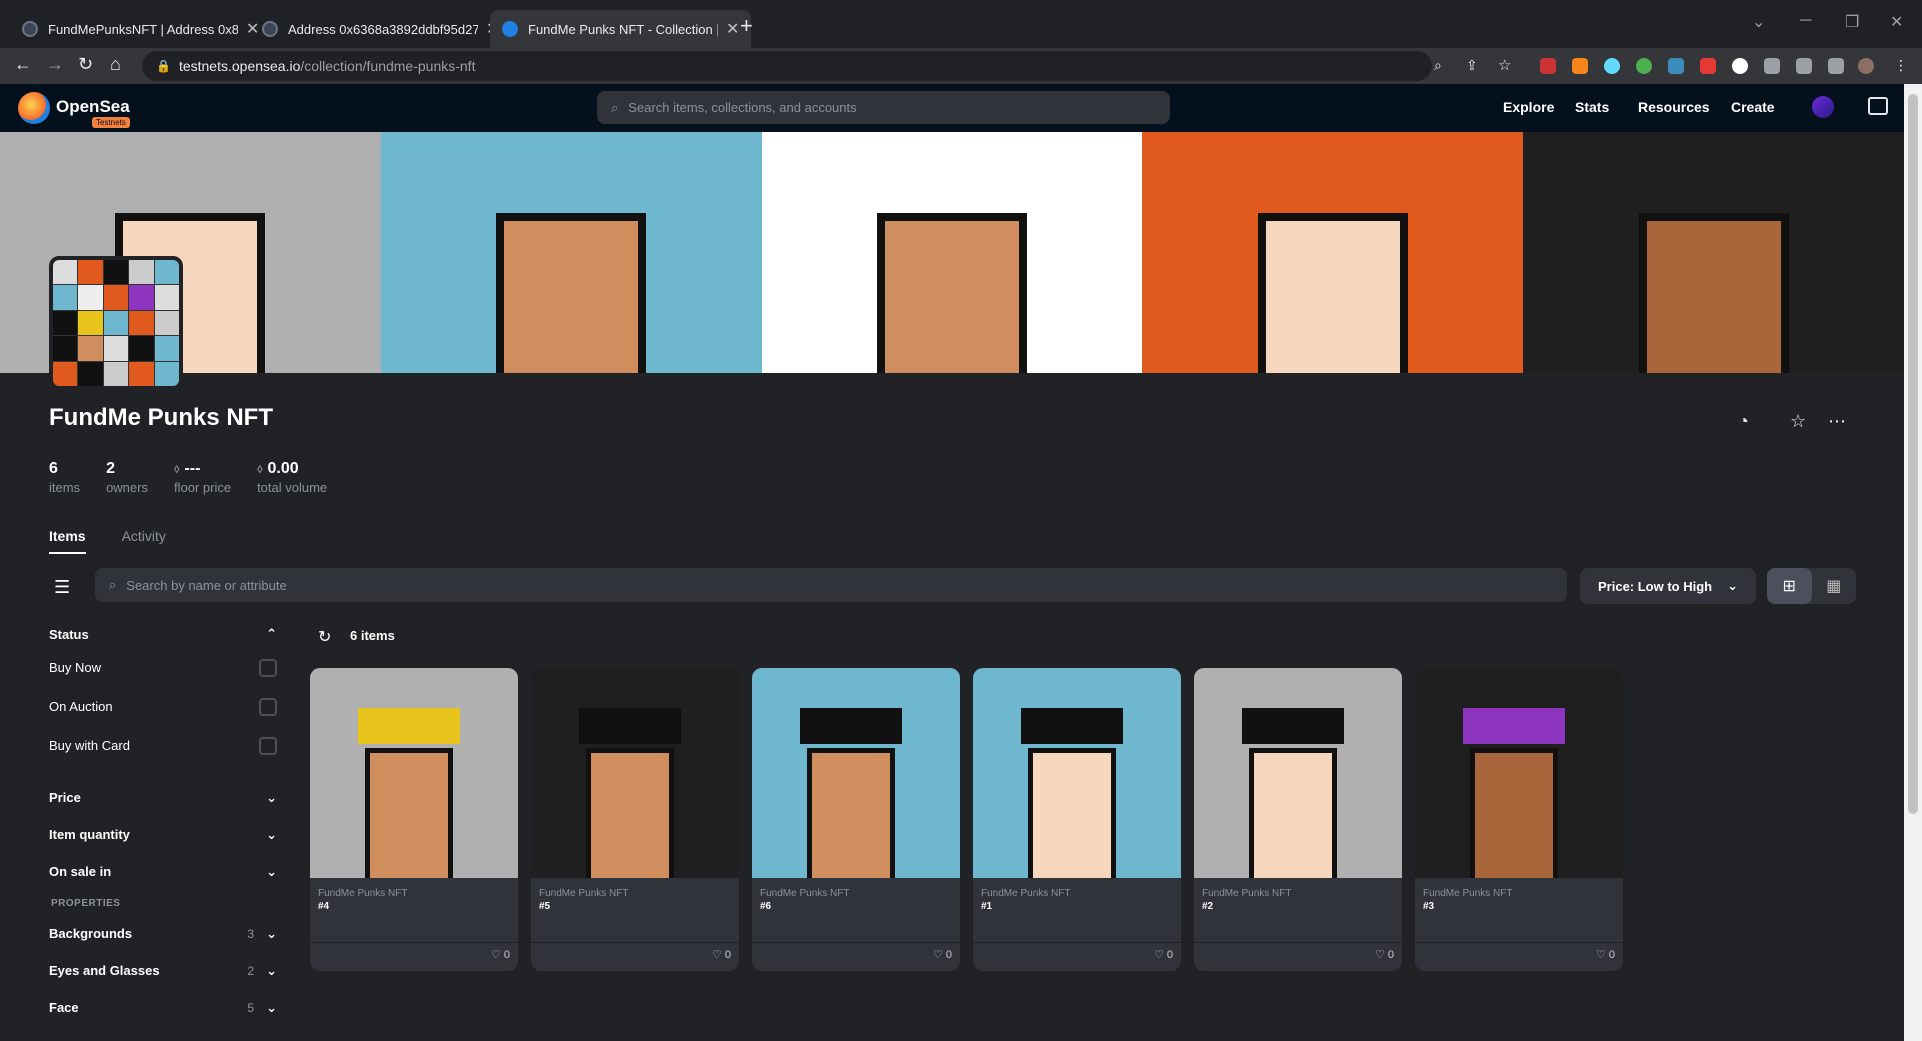 This screenshot has height=1041, width=1922. I want to click on share-network-icon: ◔, so click(1743, 421).